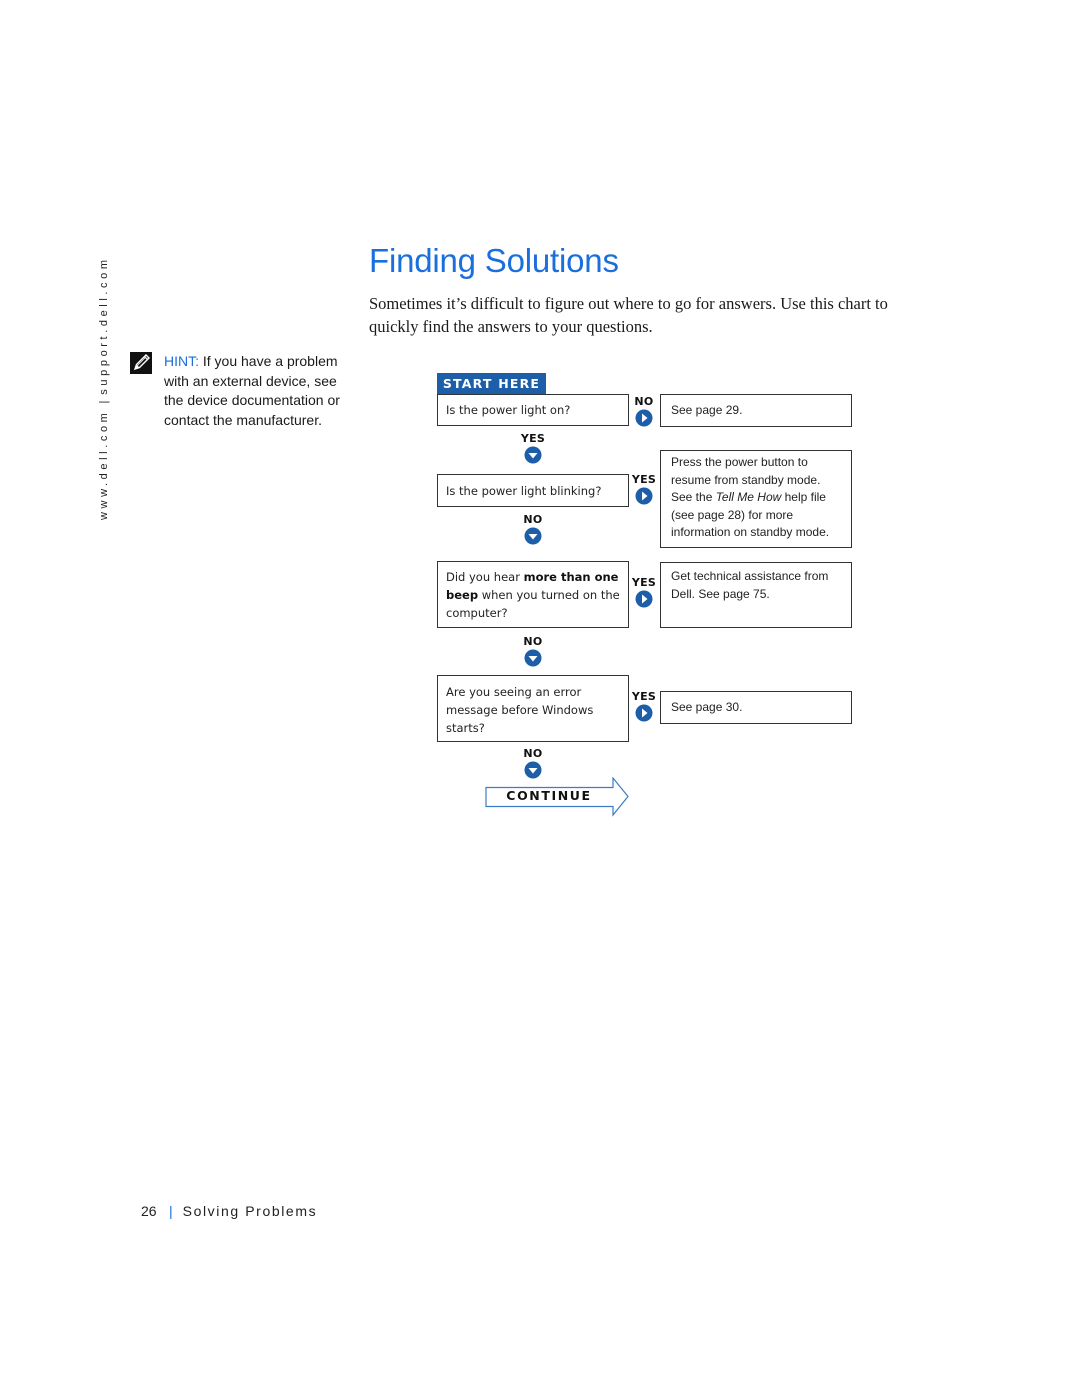 This screenshot has width=1080, height=1397. I want to click on connector-q4-yes: YES, so click(644, 706).